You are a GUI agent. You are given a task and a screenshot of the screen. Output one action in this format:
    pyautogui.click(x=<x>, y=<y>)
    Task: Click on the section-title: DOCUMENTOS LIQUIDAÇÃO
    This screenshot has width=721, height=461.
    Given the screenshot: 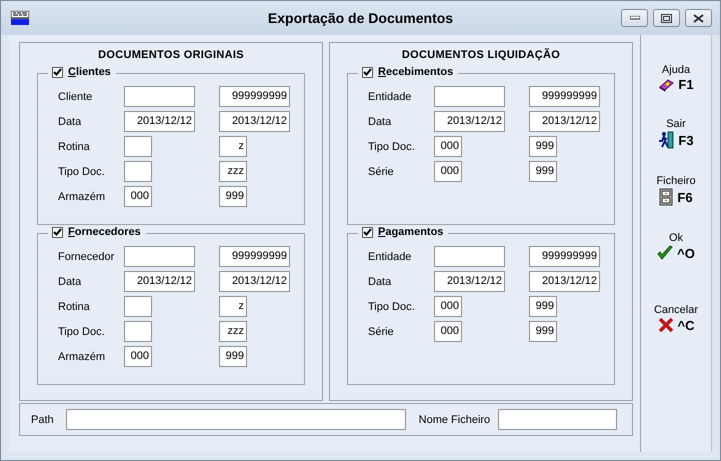 What is the action you would take?
    pyautogui.click(x=481, y=55)
    